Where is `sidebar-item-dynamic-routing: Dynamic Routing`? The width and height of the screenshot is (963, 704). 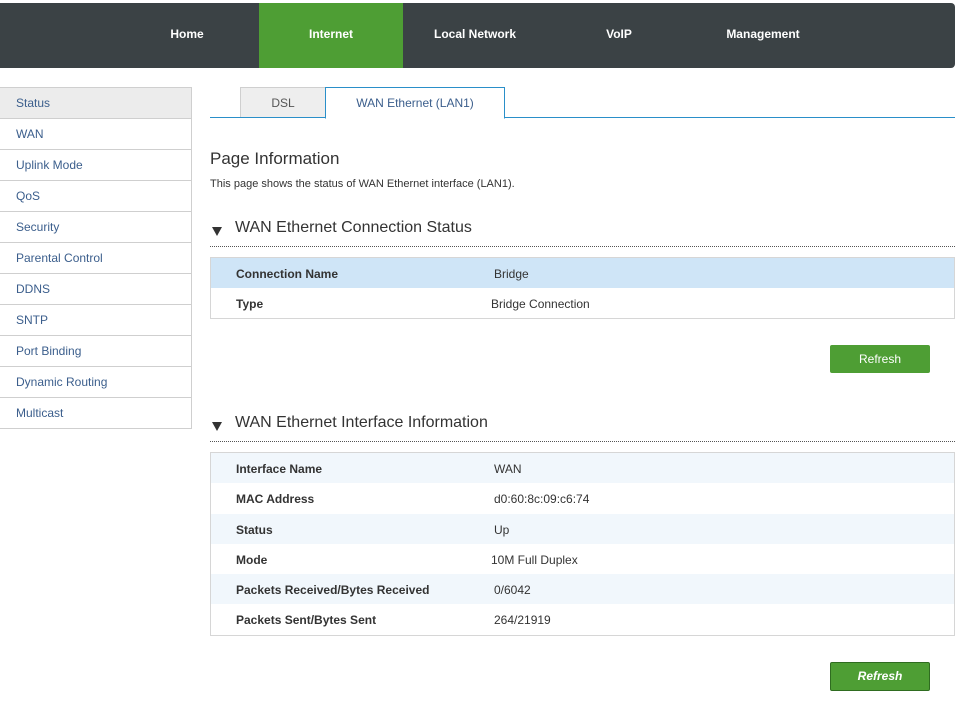 sidebar-item-dynamic-routing: Dynamic Routing is located at coordinates (96, 382).